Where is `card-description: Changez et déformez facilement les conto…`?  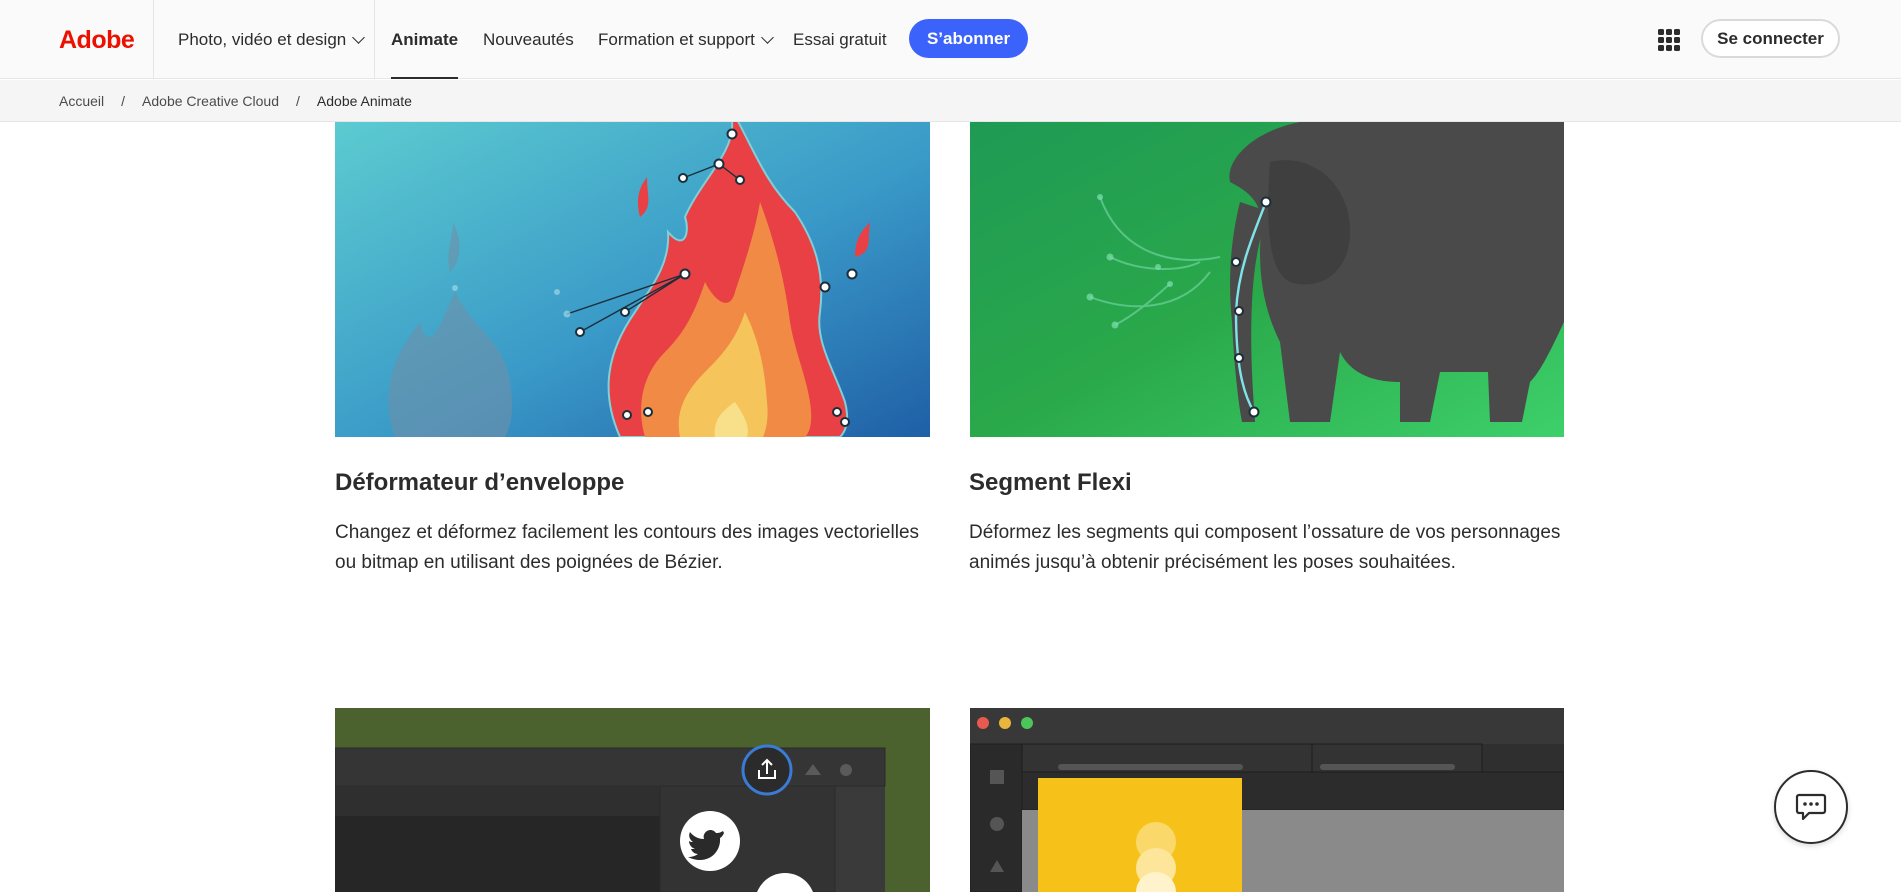
card-description: Changez et déformez facilement les conto… is located at coordinates (627, 547).